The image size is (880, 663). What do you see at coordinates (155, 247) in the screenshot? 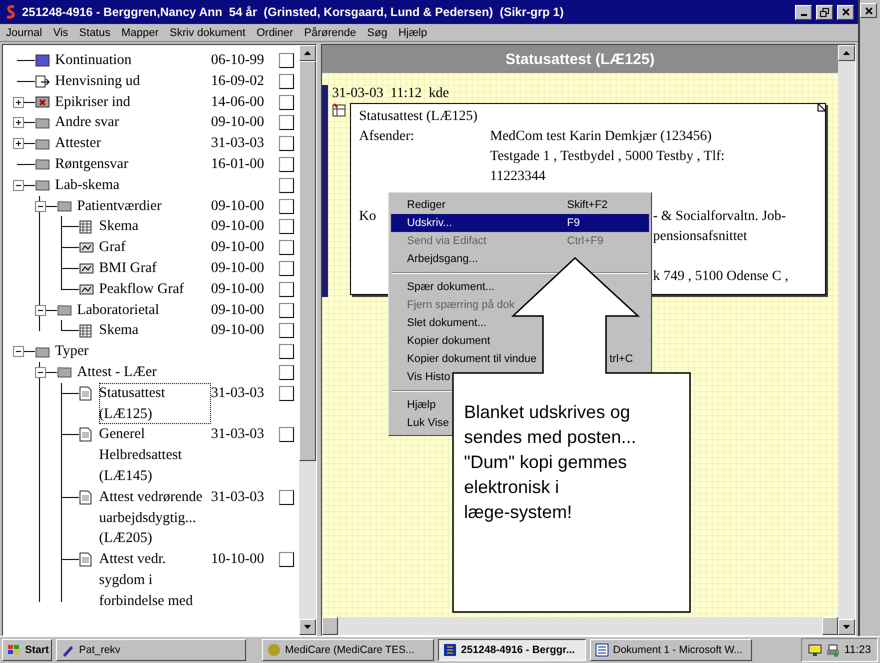
I see `tree-item: Graf` at bounding box center [155, 247].